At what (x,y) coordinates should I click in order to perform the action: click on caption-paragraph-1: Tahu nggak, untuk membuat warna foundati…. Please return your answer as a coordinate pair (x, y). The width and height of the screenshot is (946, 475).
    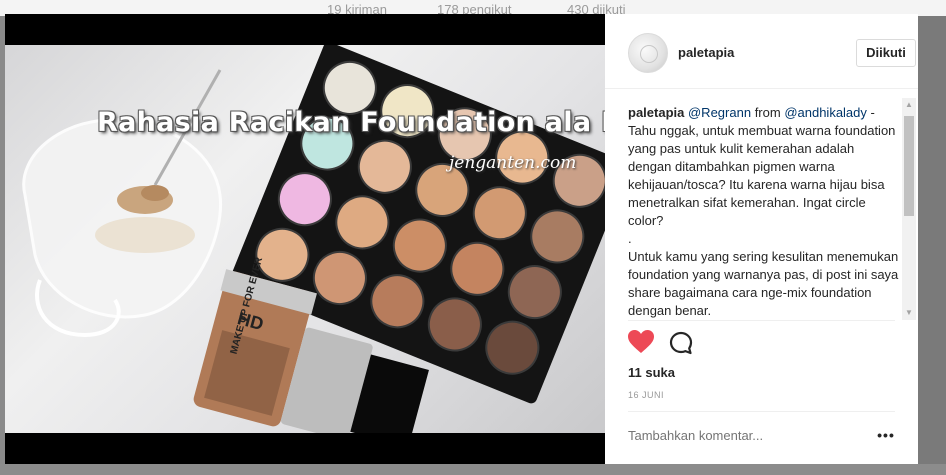
    Looking at the image, I should click on (762, 175).